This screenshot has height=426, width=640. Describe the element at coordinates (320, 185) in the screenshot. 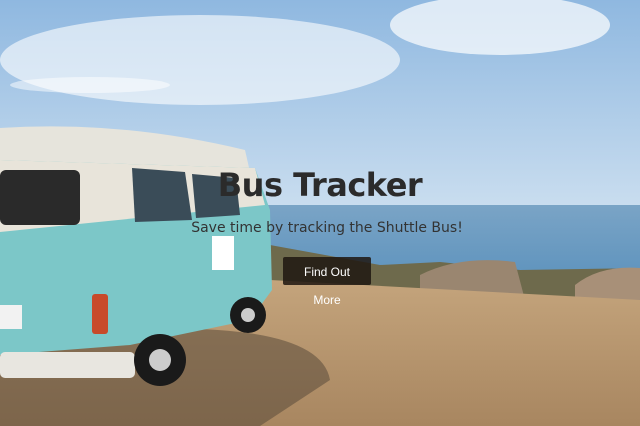

I see `page-title: Bus Tracker` at that location.